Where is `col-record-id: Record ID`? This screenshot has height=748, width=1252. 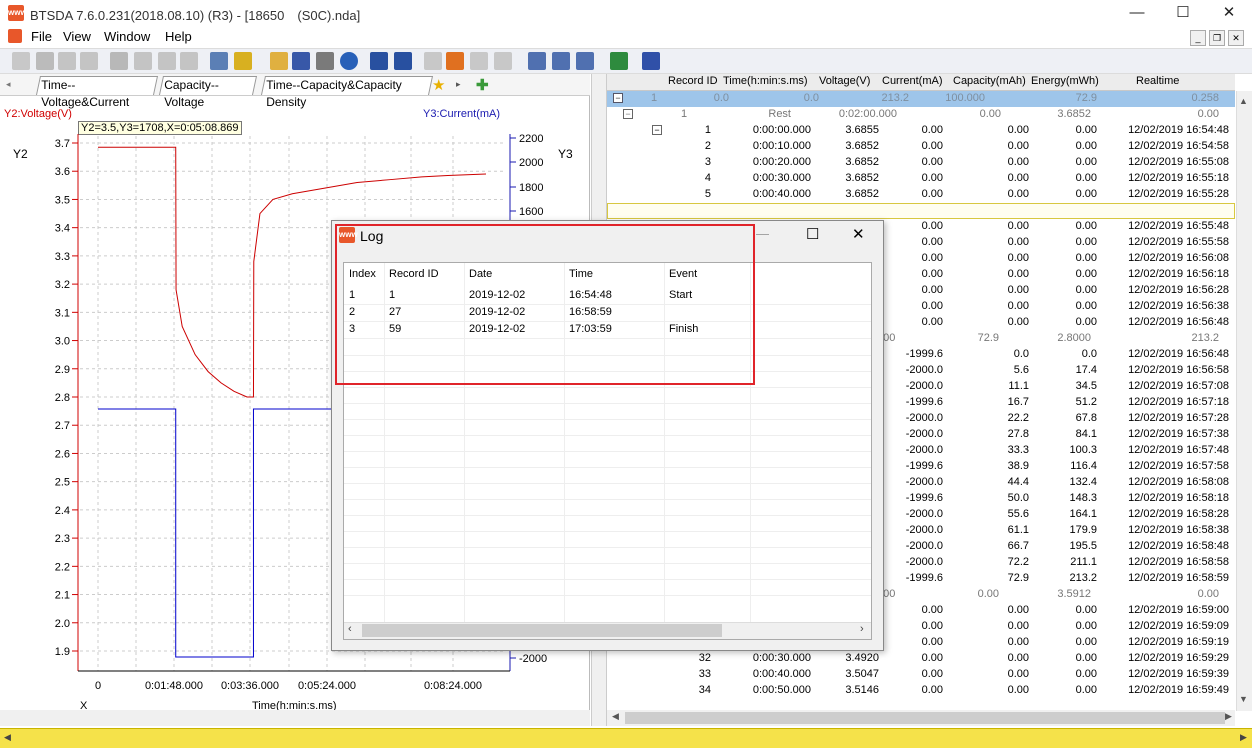
col-record-id: Record ID is located at coordinates (693, 81).